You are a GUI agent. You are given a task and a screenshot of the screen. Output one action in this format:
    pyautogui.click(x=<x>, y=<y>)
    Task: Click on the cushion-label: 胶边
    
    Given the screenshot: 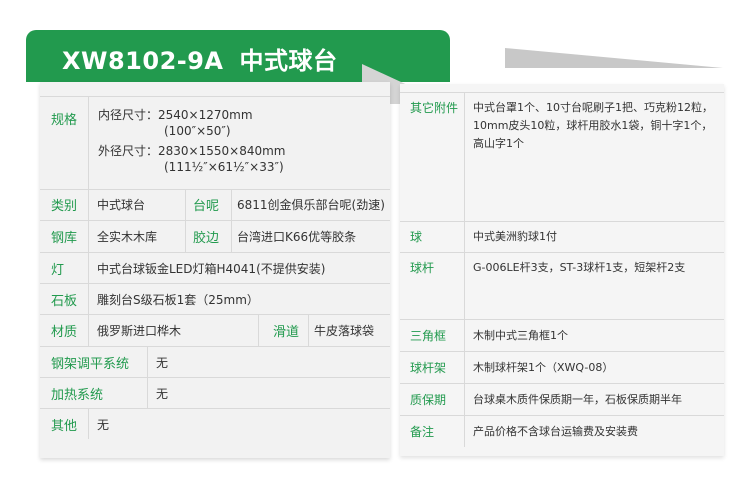 What is the action you would take?
    pyautogui.click(x=208, y=236)
    